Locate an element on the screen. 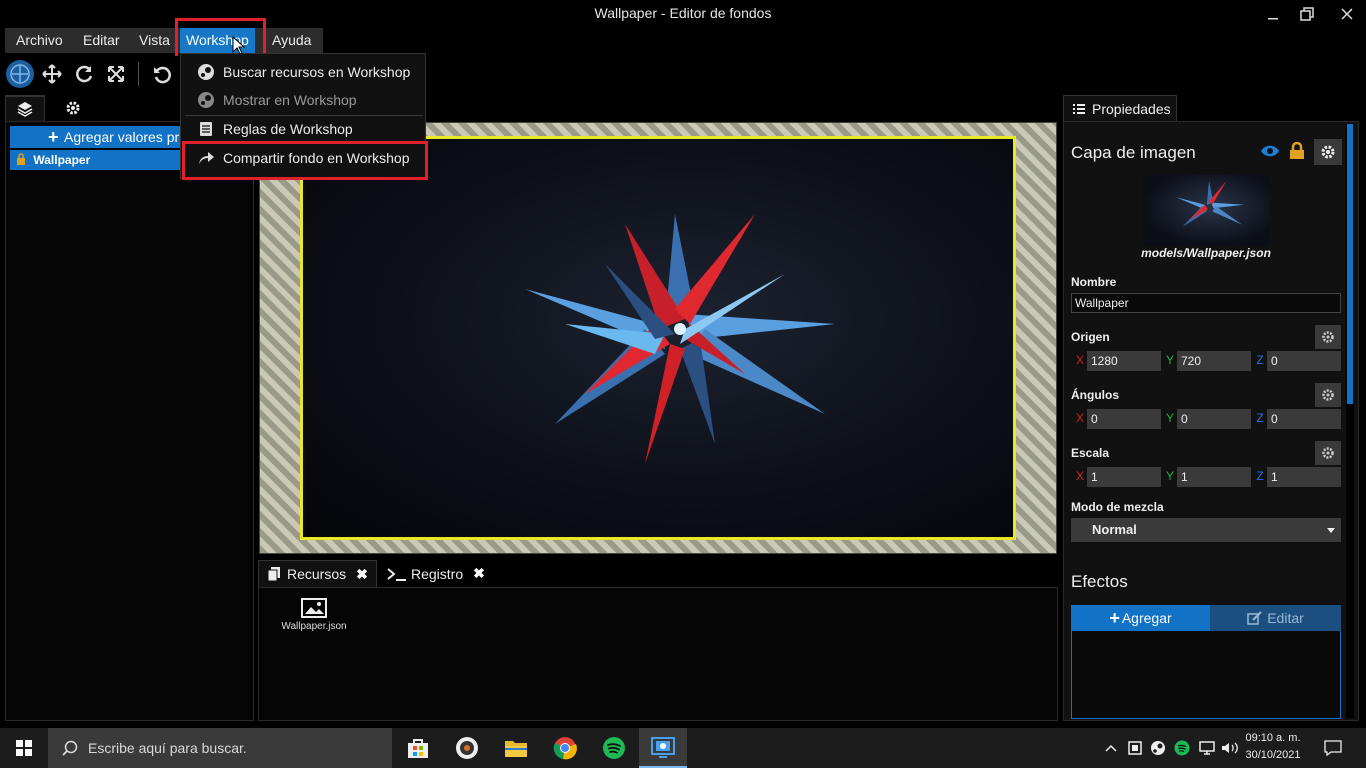 The width and height of the screenshot is (1366, 768). show-hidden-icons-chevron-up-icon is located at coordinates (1111, 748).